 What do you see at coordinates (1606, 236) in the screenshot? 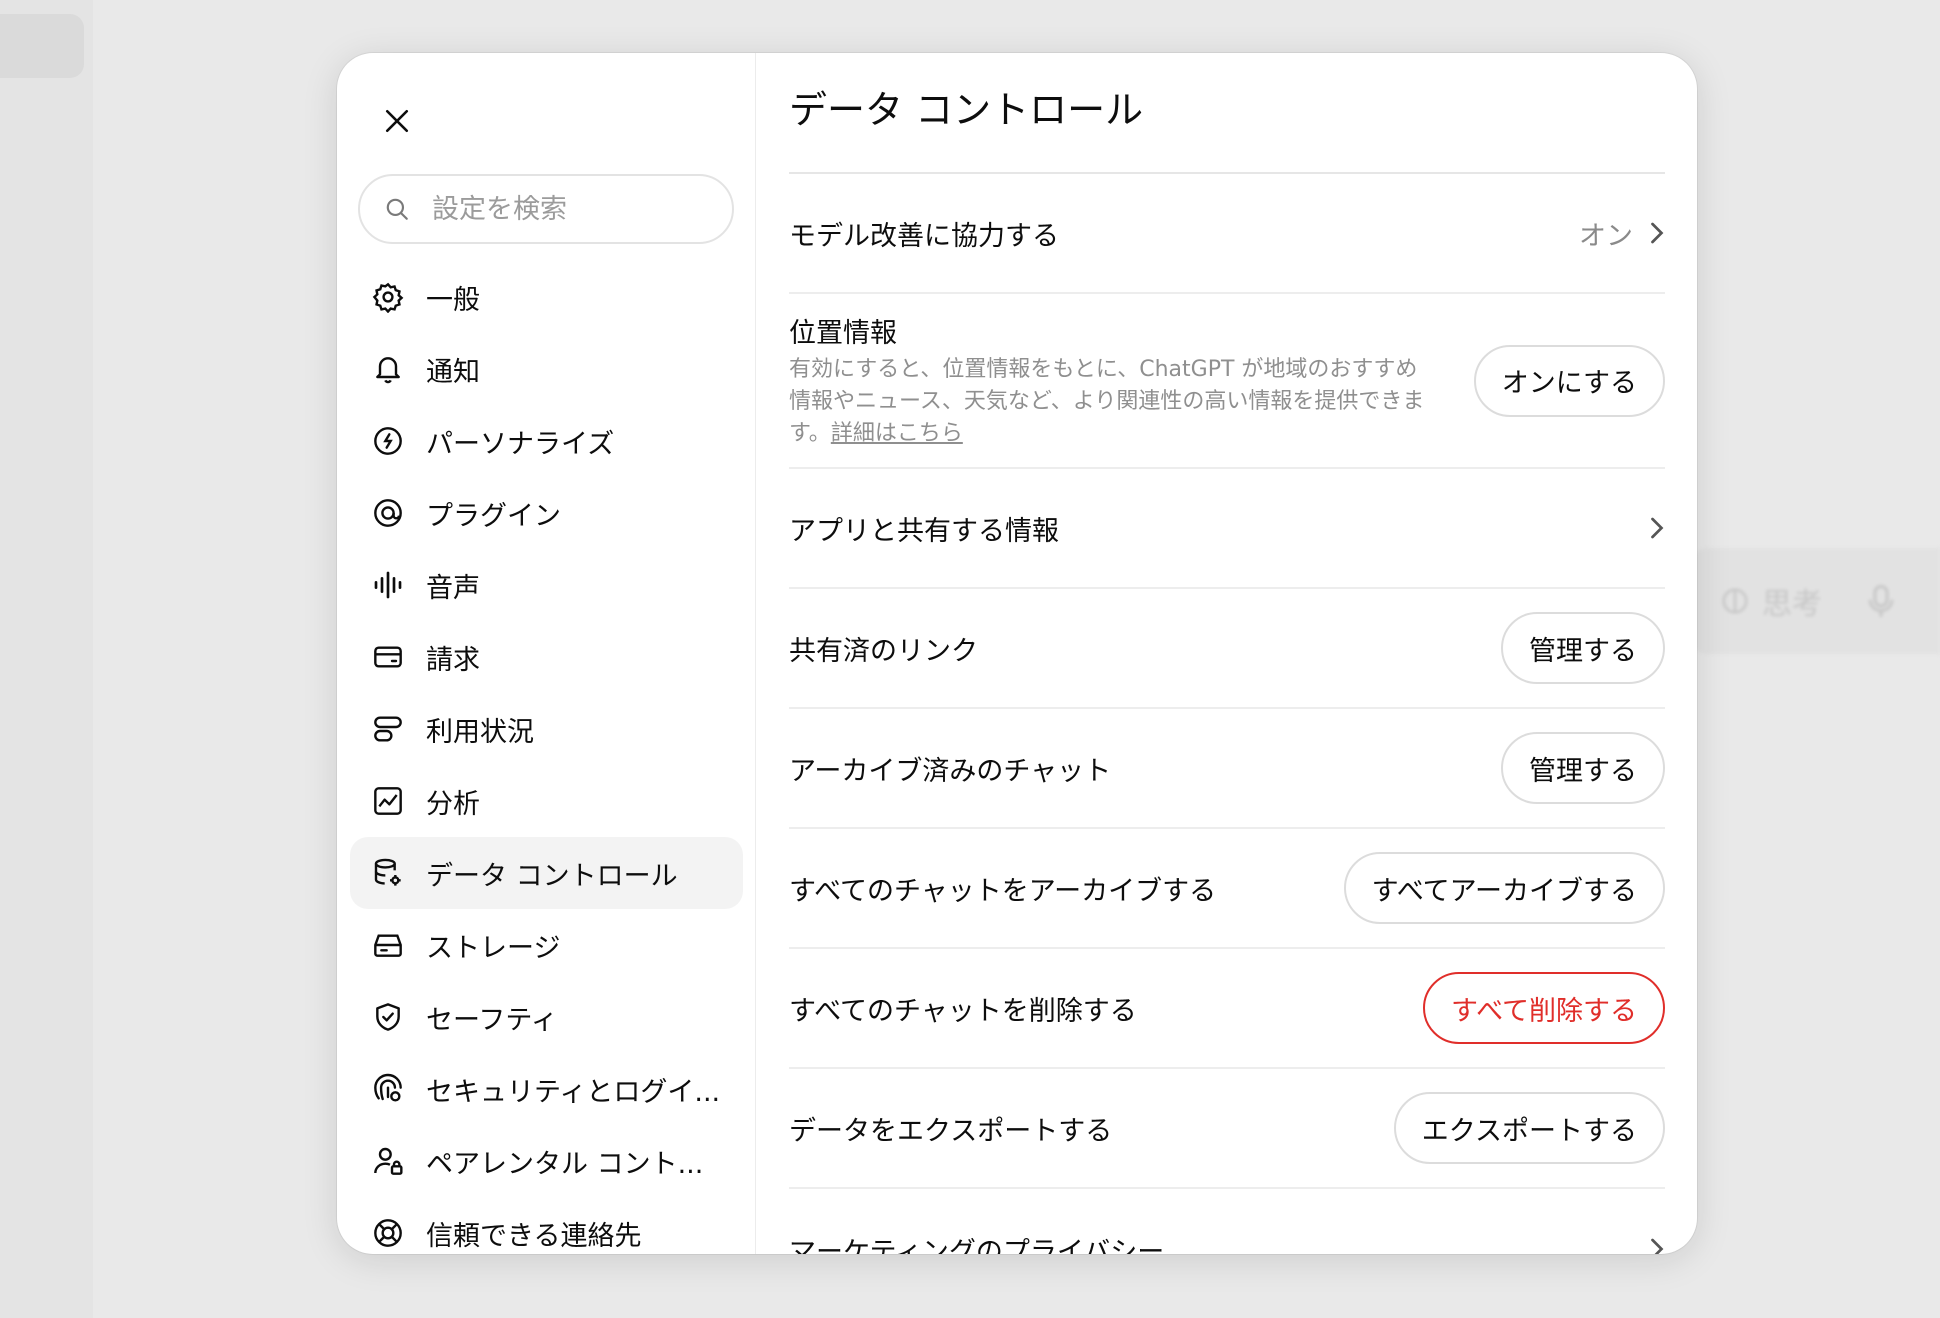
I see `model-improve-value: オン` at bounding box center [1606, 236].